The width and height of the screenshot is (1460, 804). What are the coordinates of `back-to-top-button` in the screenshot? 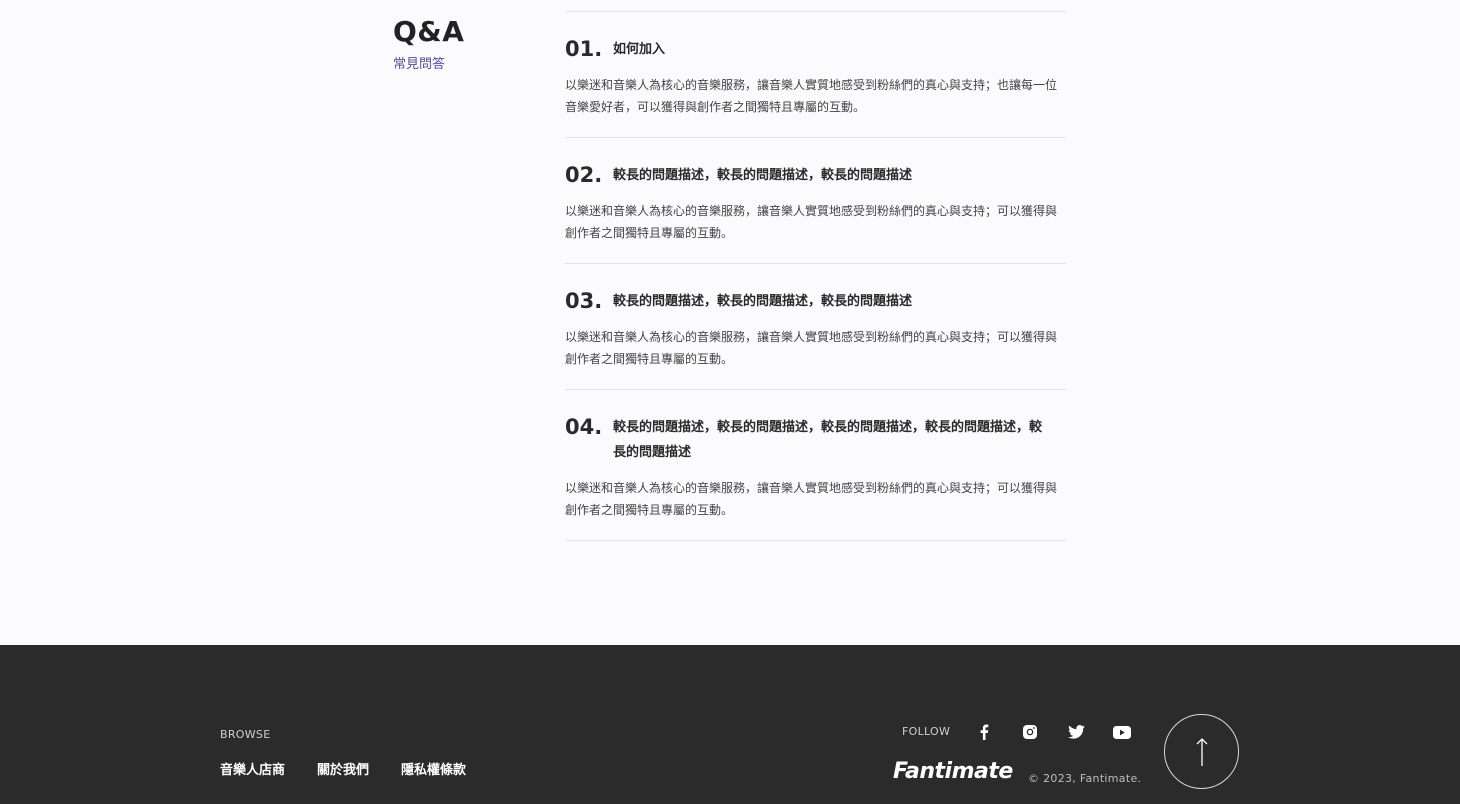 It's located at (1201, 751).